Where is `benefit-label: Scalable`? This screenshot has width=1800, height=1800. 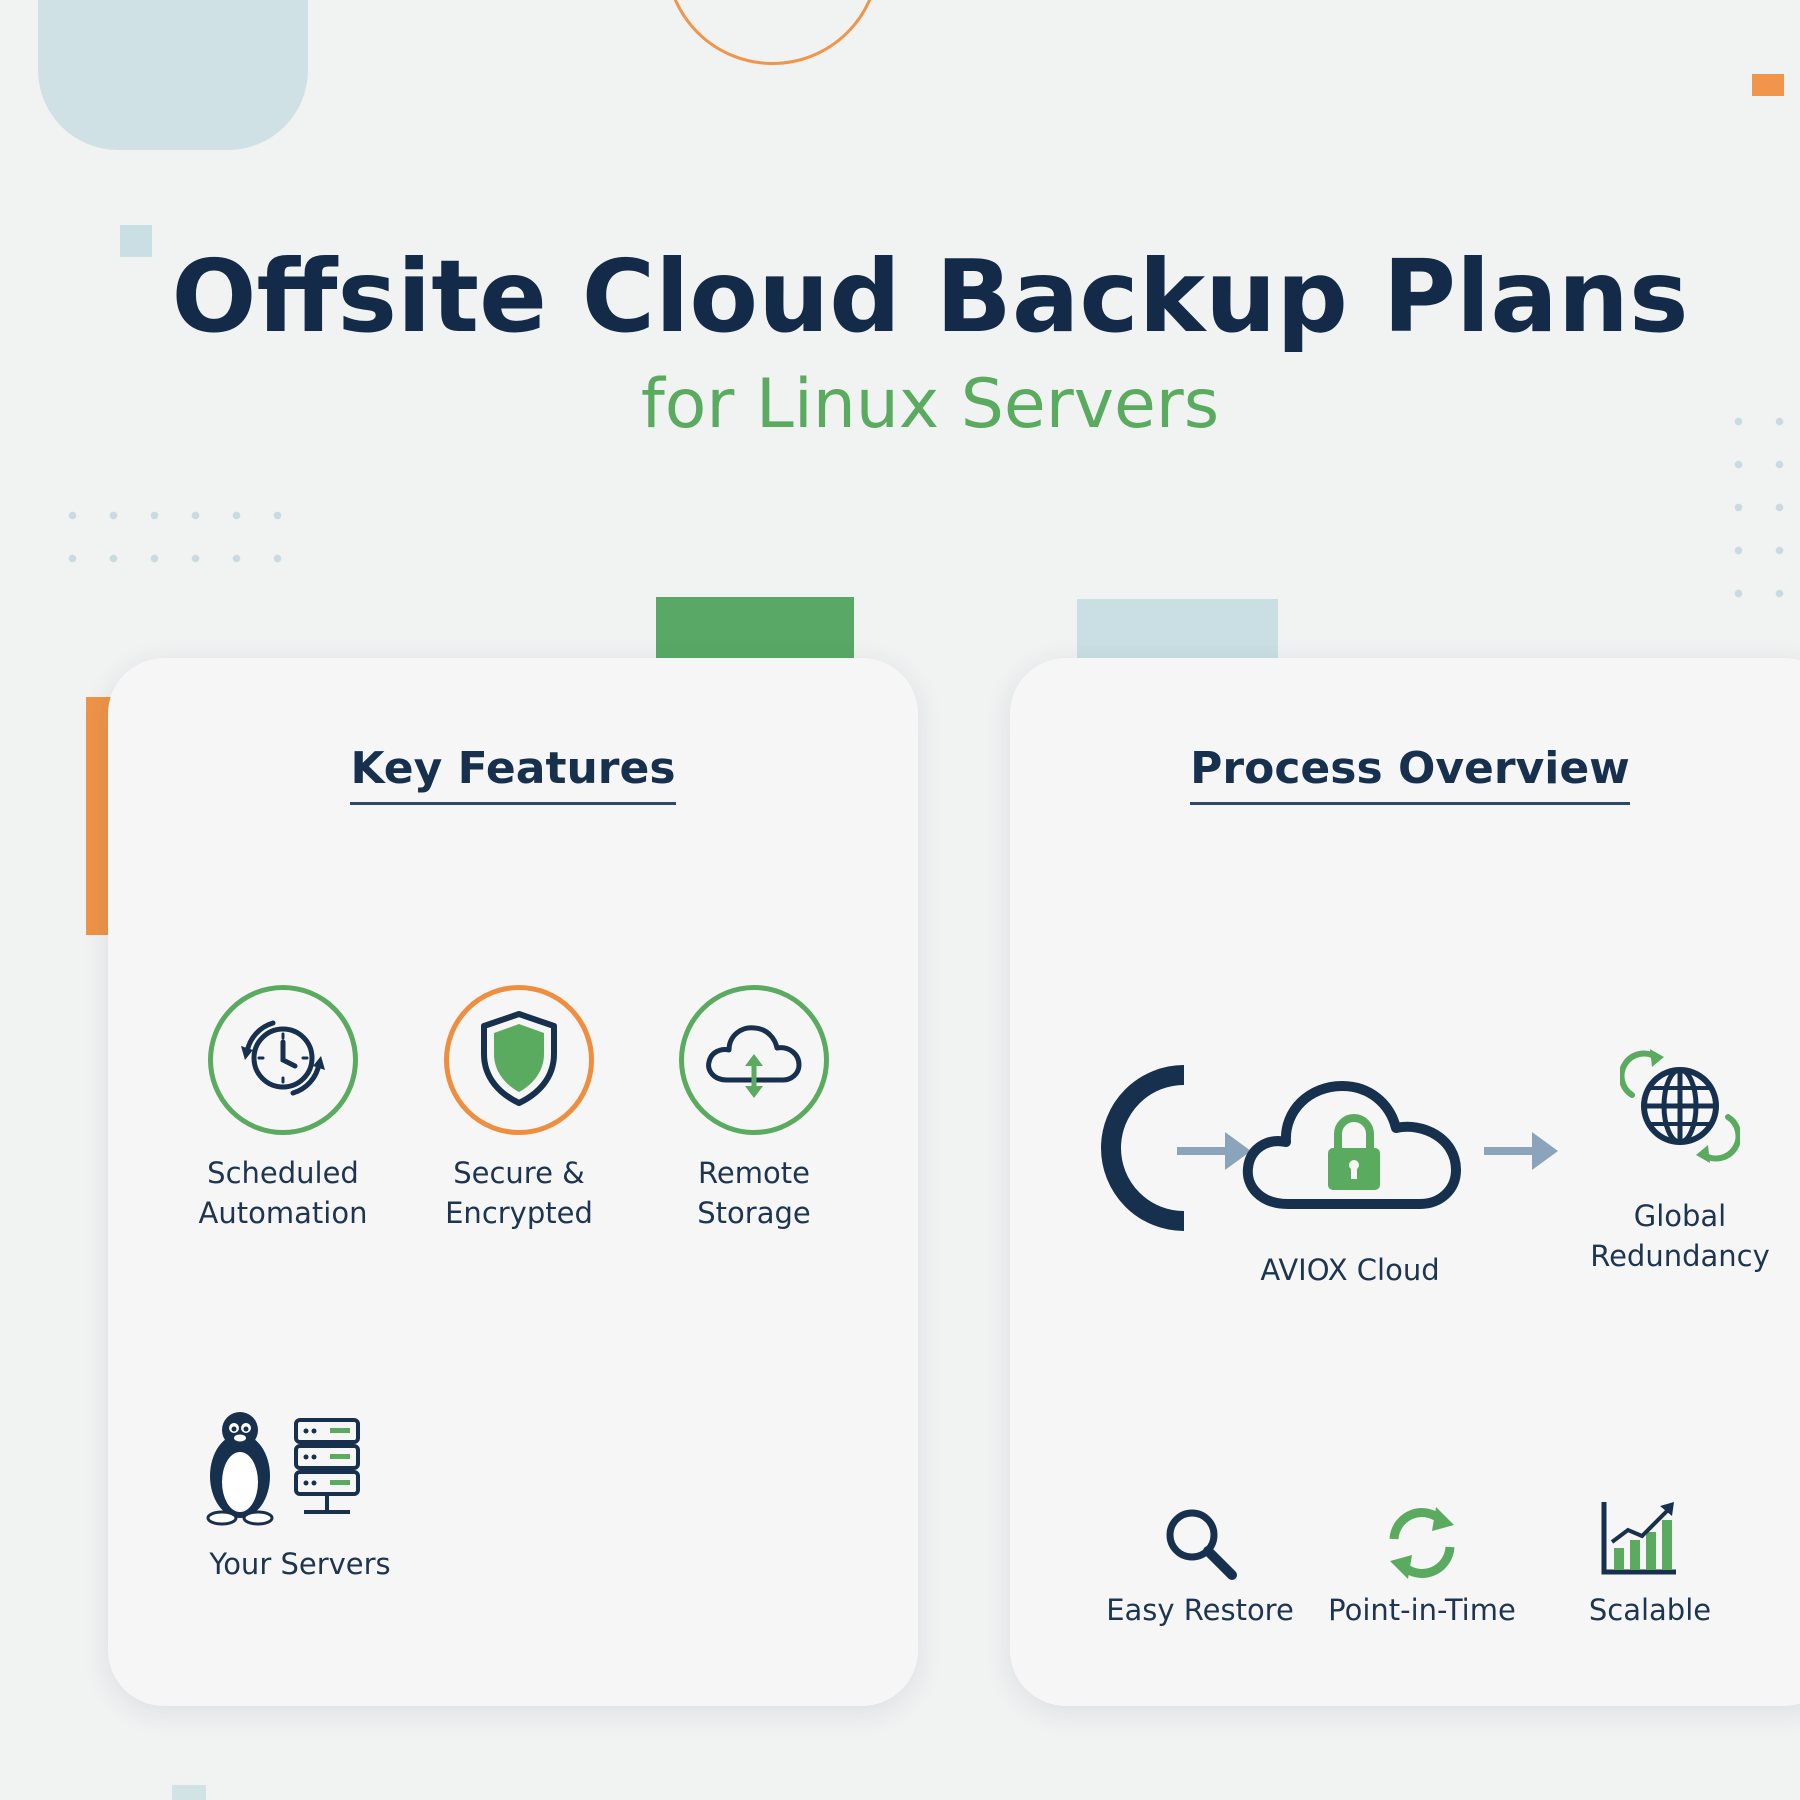
benefit-label: Scalable is located at coordinates (1650, 1610).